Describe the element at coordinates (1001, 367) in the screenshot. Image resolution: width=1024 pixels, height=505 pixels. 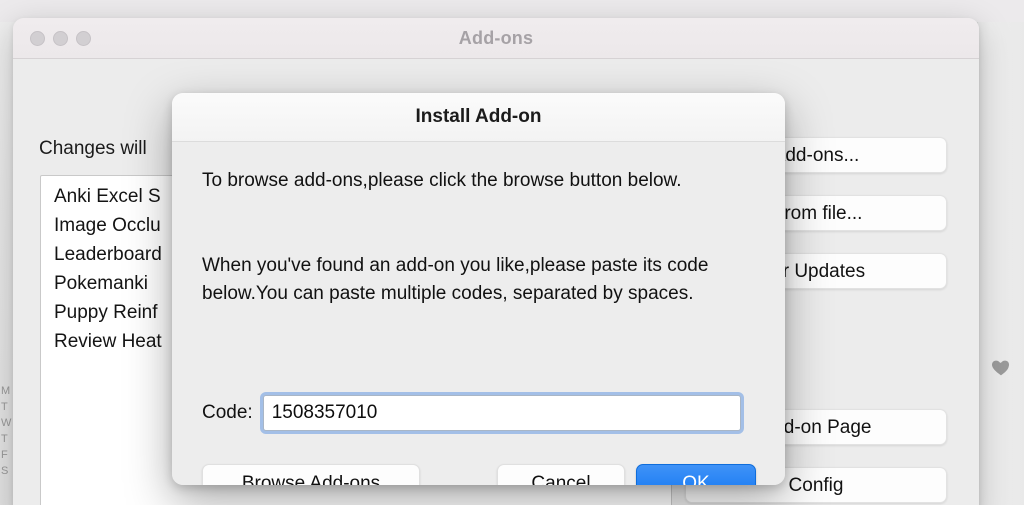
I see `heart-icon` at that location.